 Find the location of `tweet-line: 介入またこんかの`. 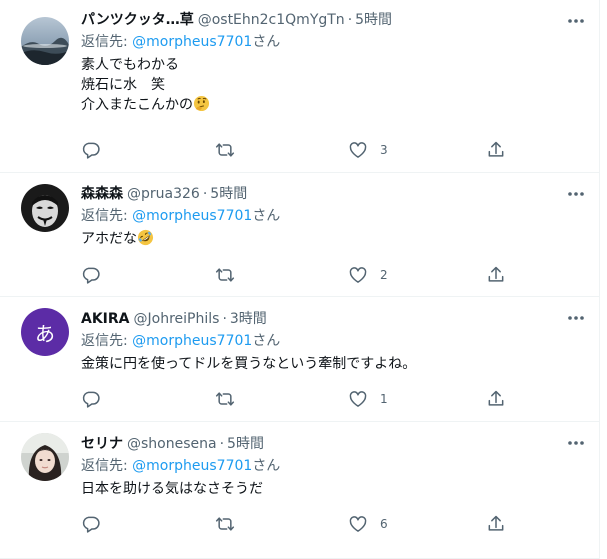

tweet-line: 介入またこんかの is located at coordinates (137, 105).